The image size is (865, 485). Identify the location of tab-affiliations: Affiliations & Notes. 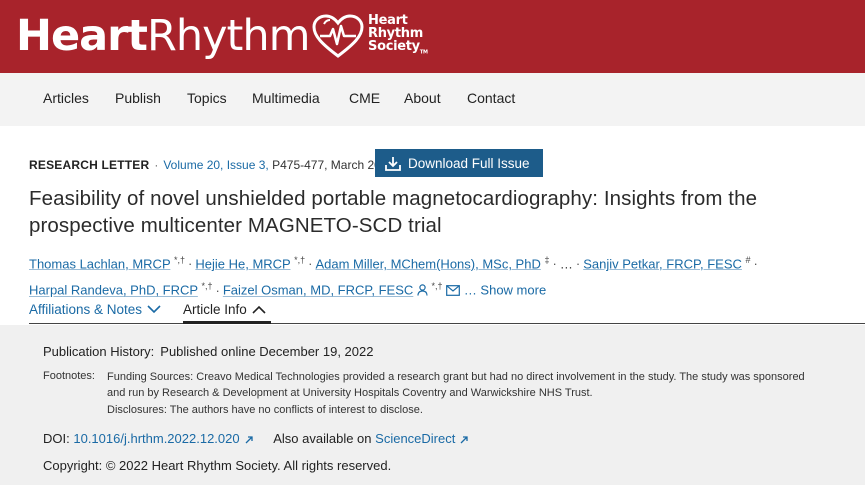
(95, 309).